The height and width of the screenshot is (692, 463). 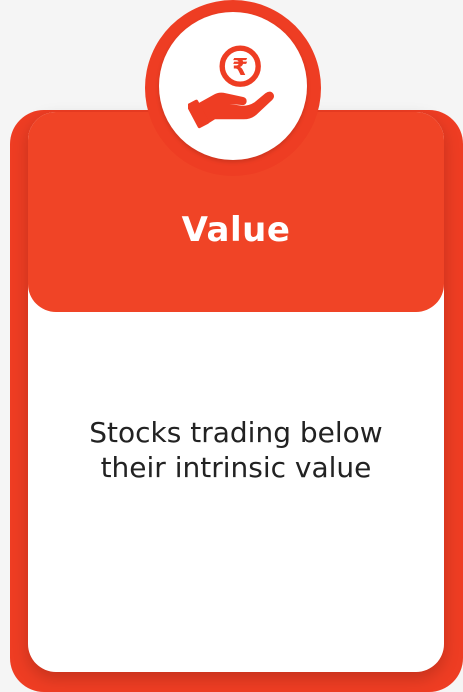 I want to click on rupee-symbol: ₹, so click(x=240, y=67).